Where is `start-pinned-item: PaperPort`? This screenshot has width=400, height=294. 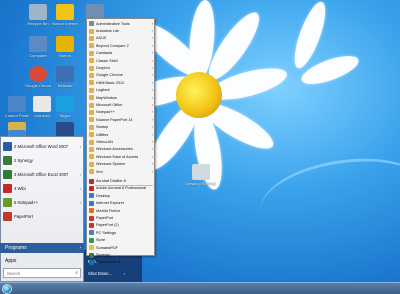 start-pinned-item: PaperPort is located at coordinates (43, 216).